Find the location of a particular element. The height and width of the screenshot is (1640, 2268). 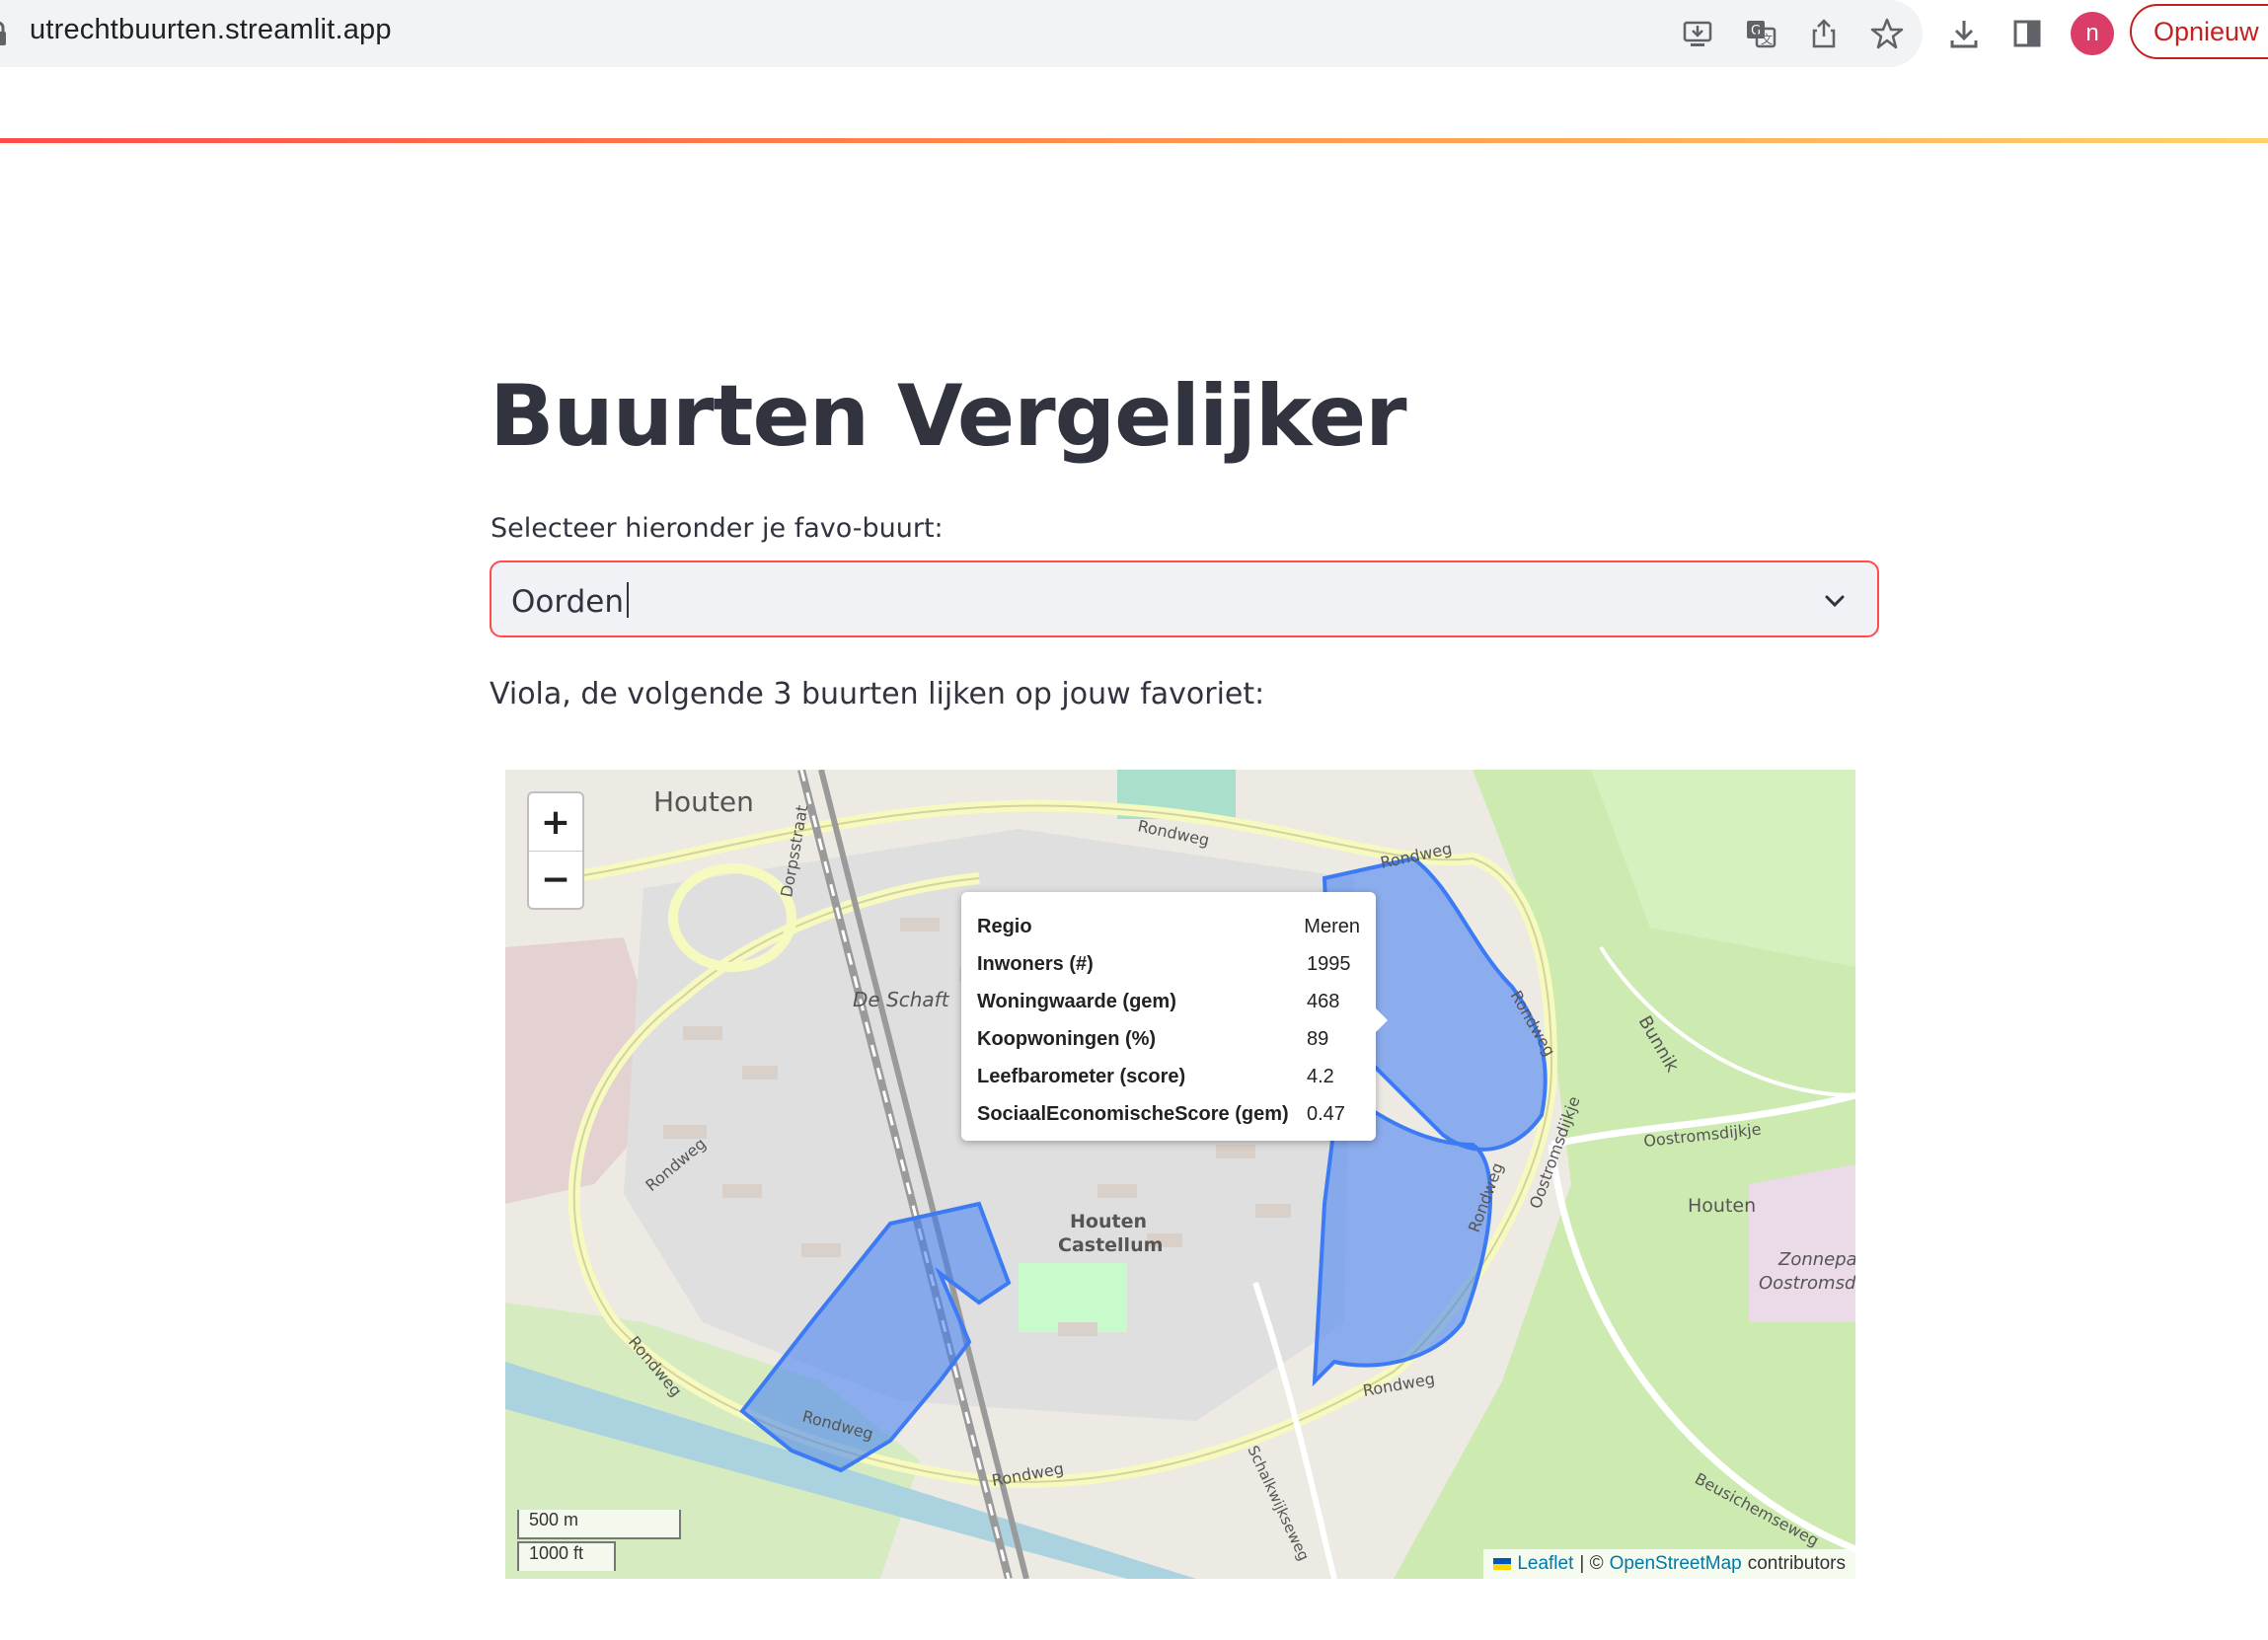

label-zonnepark-2: Oostromsd is located at coordinates (1807, 1283).